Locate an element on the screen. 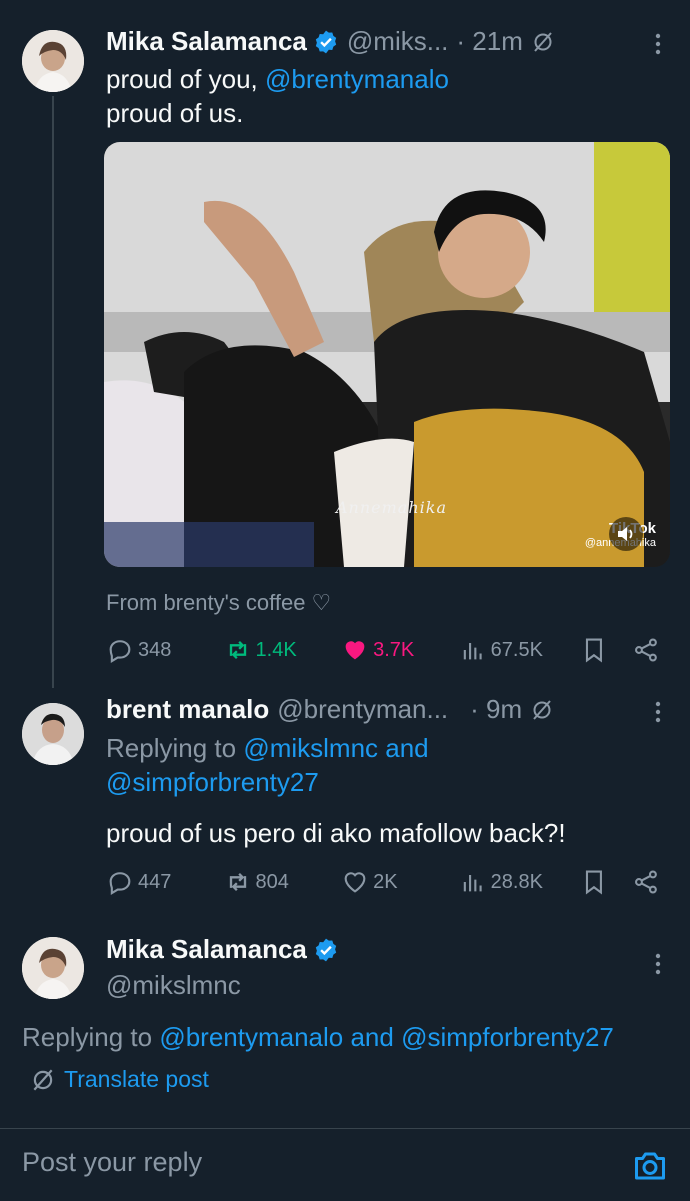  speaker-icon is located at coordinates (625, 534).